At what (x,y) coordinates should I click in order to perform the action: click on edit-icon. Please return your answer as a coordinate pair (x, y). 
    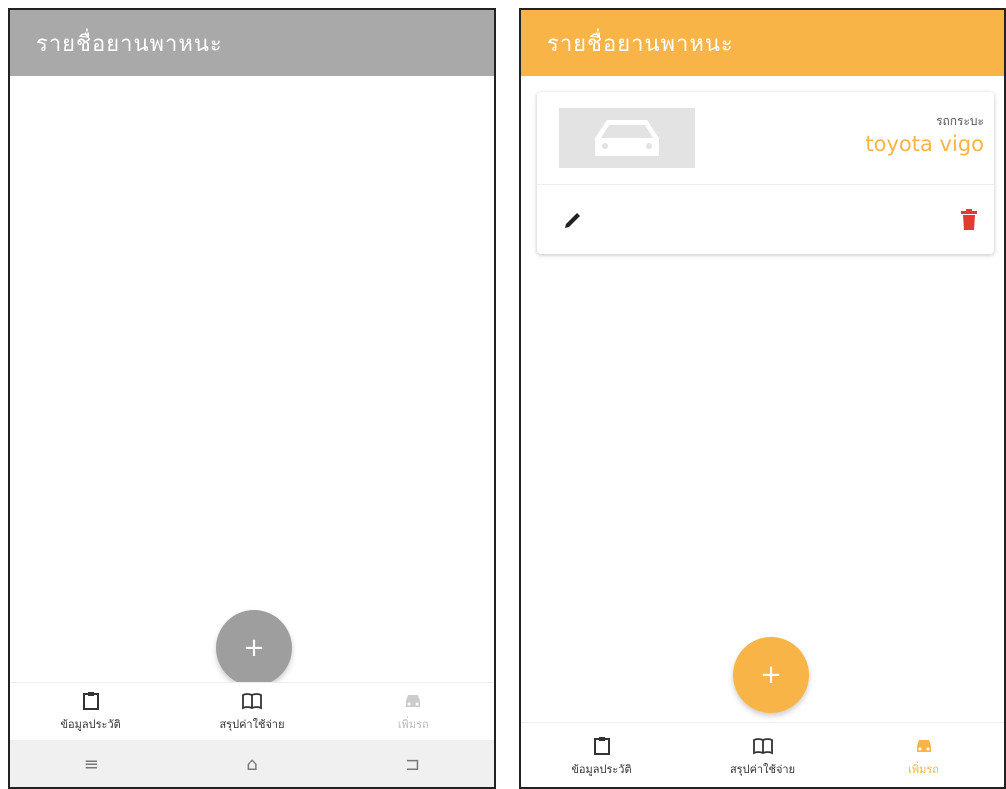
    Looking at the image, I should click on (573, 220).